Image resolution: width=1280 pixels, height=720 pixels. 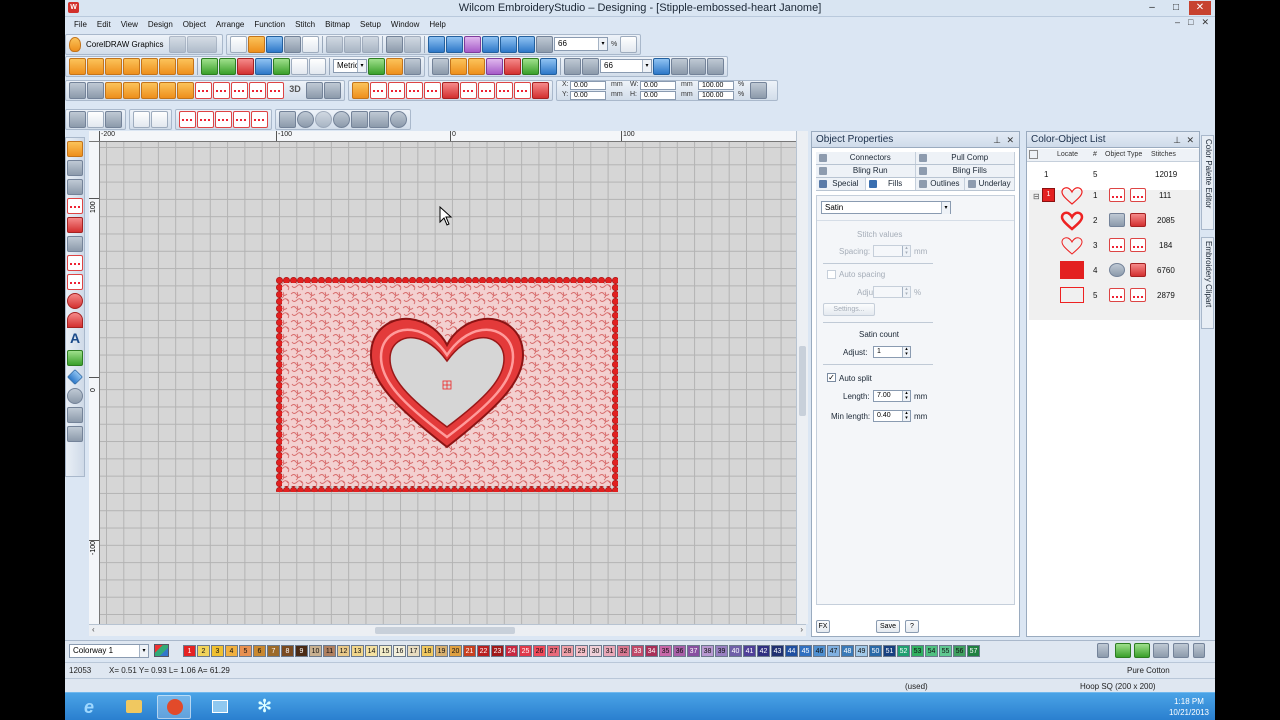 I want to click on stripe-icon, so click(x=257, y=90).